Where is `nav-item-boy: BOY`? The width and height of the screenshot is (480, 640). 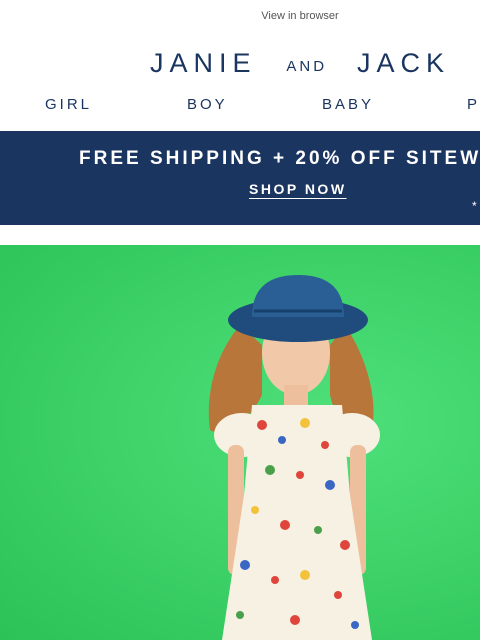
nav-item-boy: BOY is located at coordinates (207, 104).